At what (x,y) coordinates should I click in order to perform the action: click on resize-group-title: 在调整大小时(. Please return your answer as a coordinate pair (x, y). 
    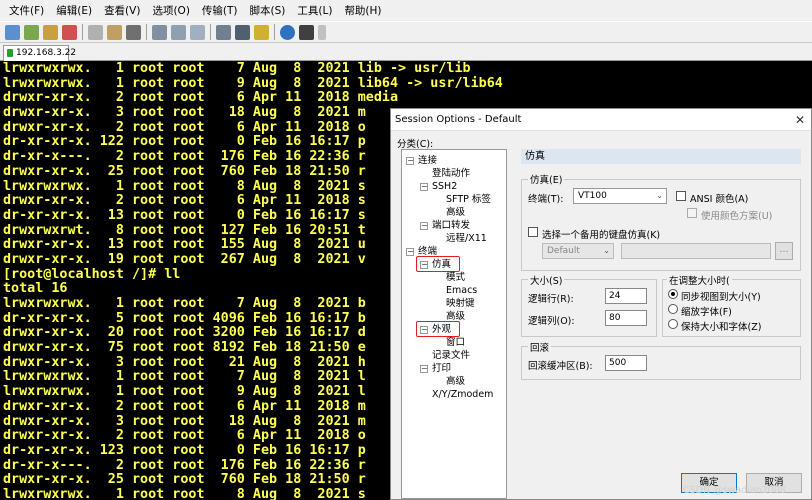
    Looking at the image, I should click on (699, 280).